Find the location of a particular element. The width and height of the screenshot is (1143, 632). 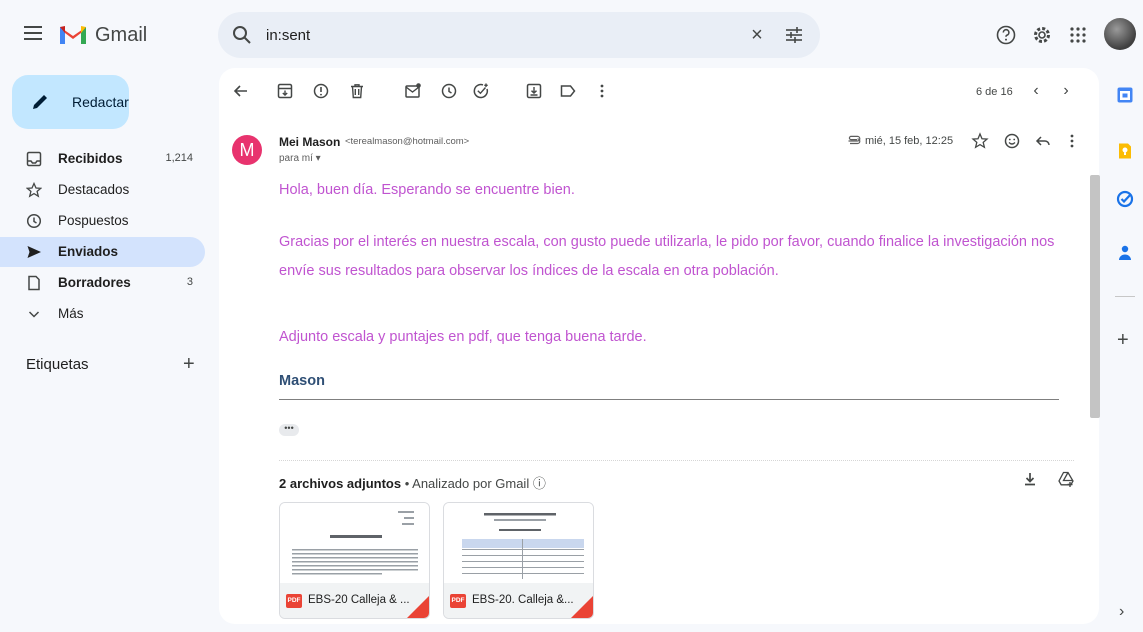

attachments-divider is located at coordinates (676, 460).